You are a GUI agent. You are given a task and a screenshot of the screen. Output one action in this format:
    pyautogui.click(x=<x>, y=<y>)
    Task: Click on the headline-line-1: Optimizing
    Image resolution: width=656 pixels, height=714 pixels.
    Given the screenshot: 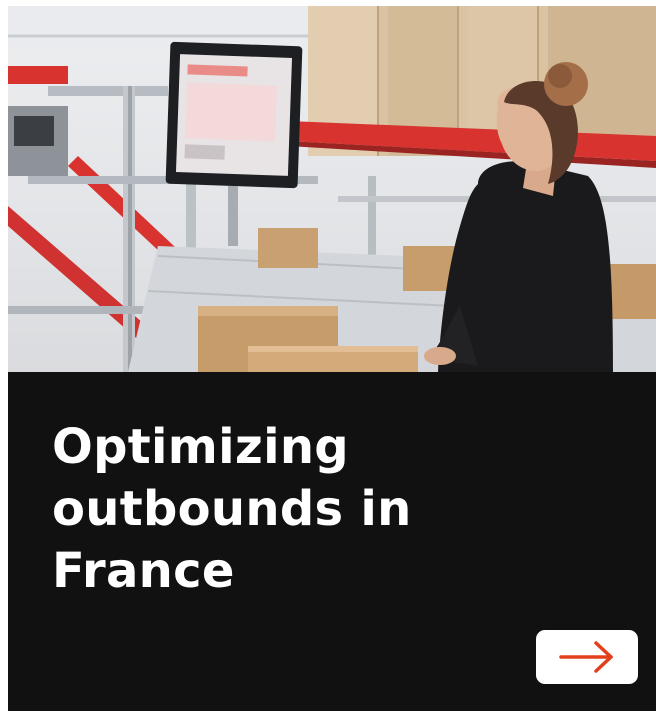 What is the action you would take?
    pyautogui.click(x=200, y=447)
    